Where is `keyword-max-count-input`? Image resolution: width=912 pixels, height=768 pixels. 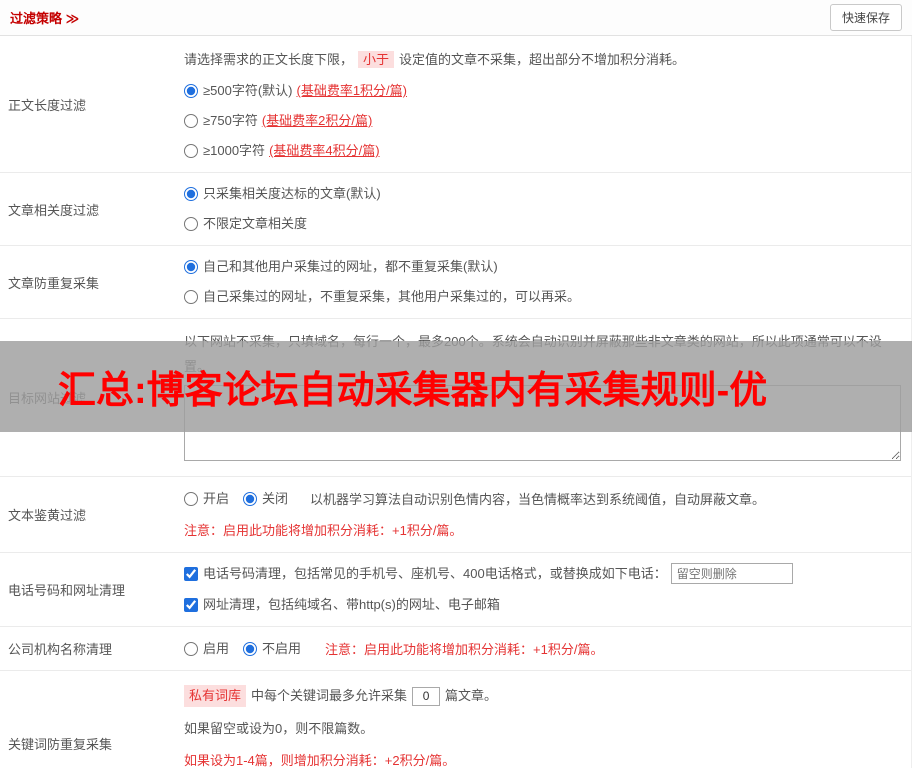 keyword-max-count-input is located at coordinates (426, 696).